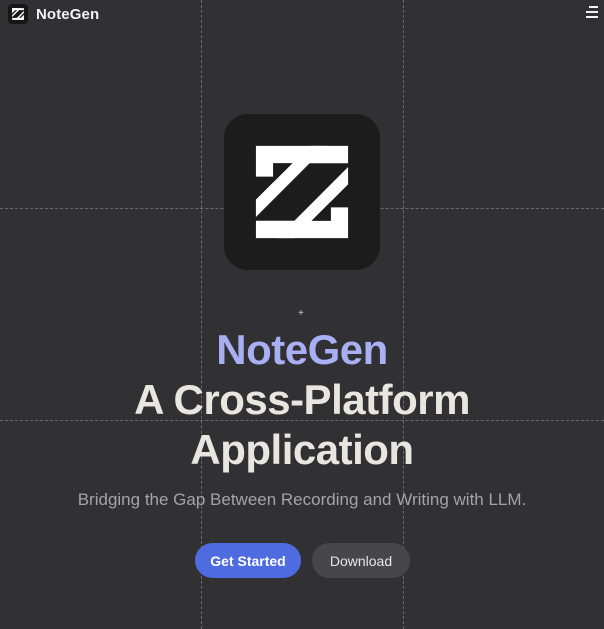 The height and width of the screenshot is (629, 604). Describe the element at coordinates (68, 14) in the screenshot. I see `brand-name: NoteGen` at that location.